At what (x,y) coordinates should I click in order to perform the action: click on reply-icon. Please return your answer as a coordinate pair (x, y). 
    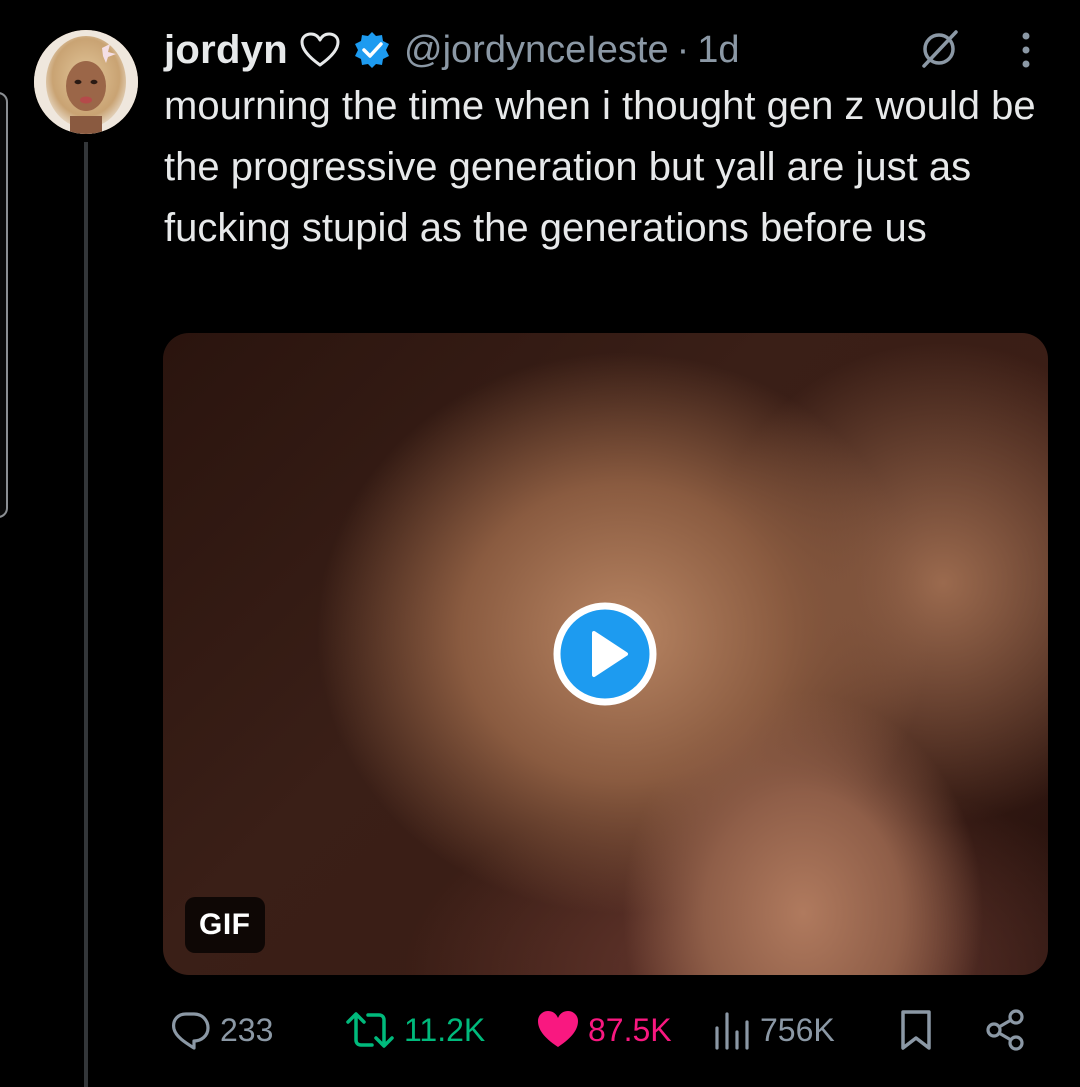
    Looking at the image, I should click on (191, 1031).